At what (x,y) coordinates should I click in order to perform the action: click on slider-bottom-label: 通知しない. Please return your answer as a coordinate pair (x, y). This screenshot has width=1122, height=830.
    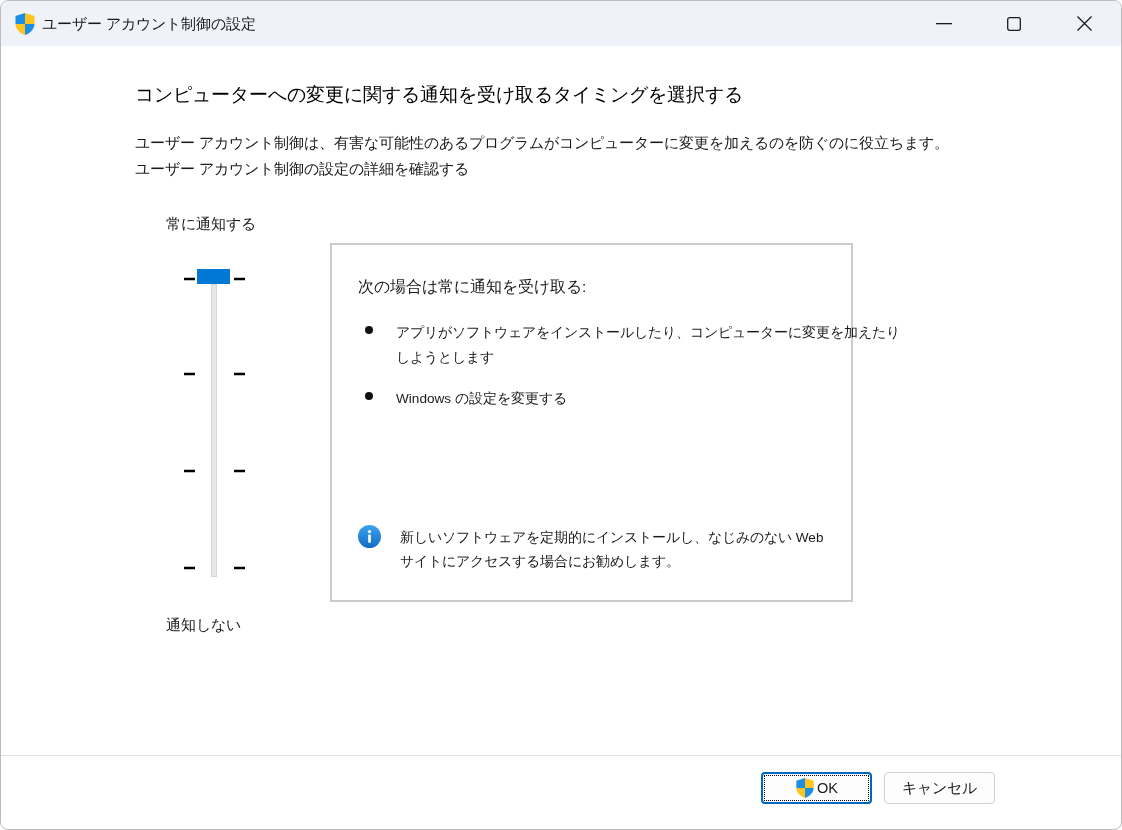
    Looking at the image, I should click on (203, 625).